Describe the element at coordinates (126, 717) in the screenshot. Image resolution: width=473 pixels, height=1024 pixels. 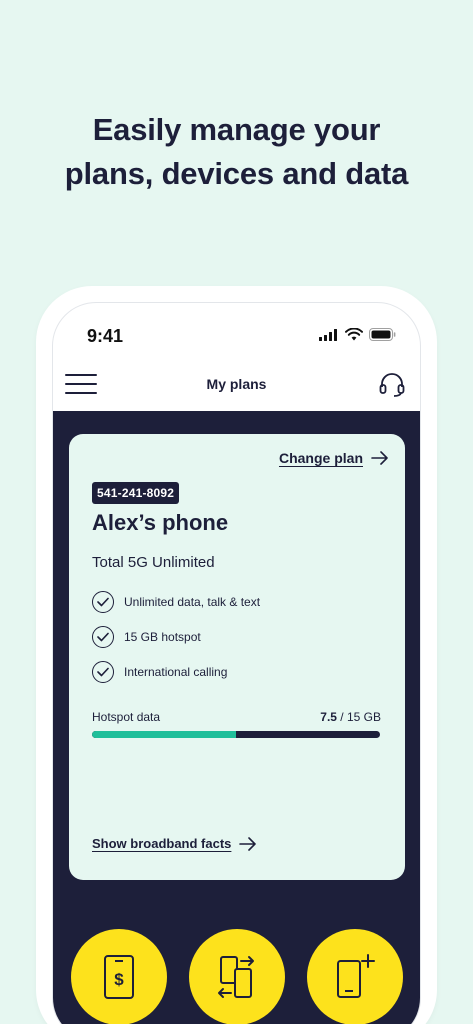
I see `hotspot-label: Hotspot data` at that location.